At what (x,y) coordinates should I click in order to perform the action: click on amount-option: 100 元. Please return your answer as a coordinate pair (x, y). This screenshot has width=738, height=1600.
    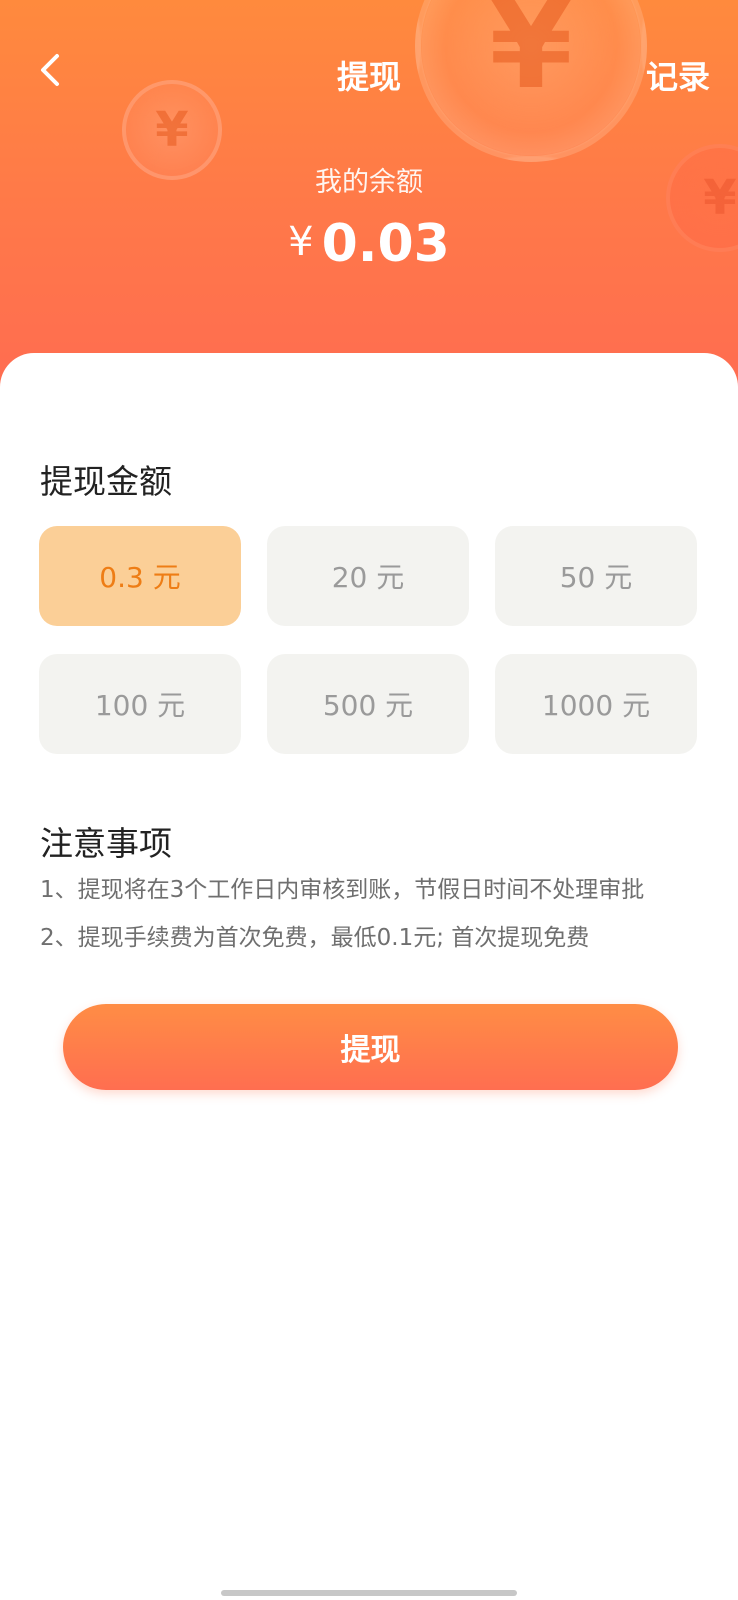
    Looking at the image, I should click on (140, 704).